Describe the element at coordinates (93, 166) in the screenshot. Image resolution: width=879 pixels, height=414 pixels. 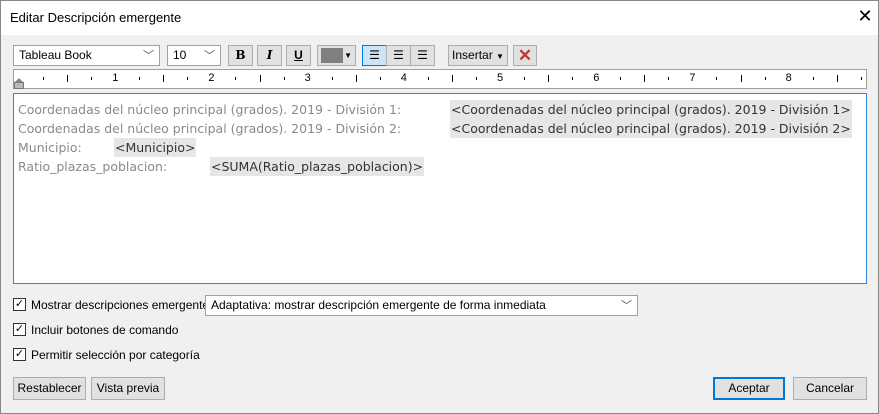
I see `line-label: Ratio_plazas_poblacion:` at that location.